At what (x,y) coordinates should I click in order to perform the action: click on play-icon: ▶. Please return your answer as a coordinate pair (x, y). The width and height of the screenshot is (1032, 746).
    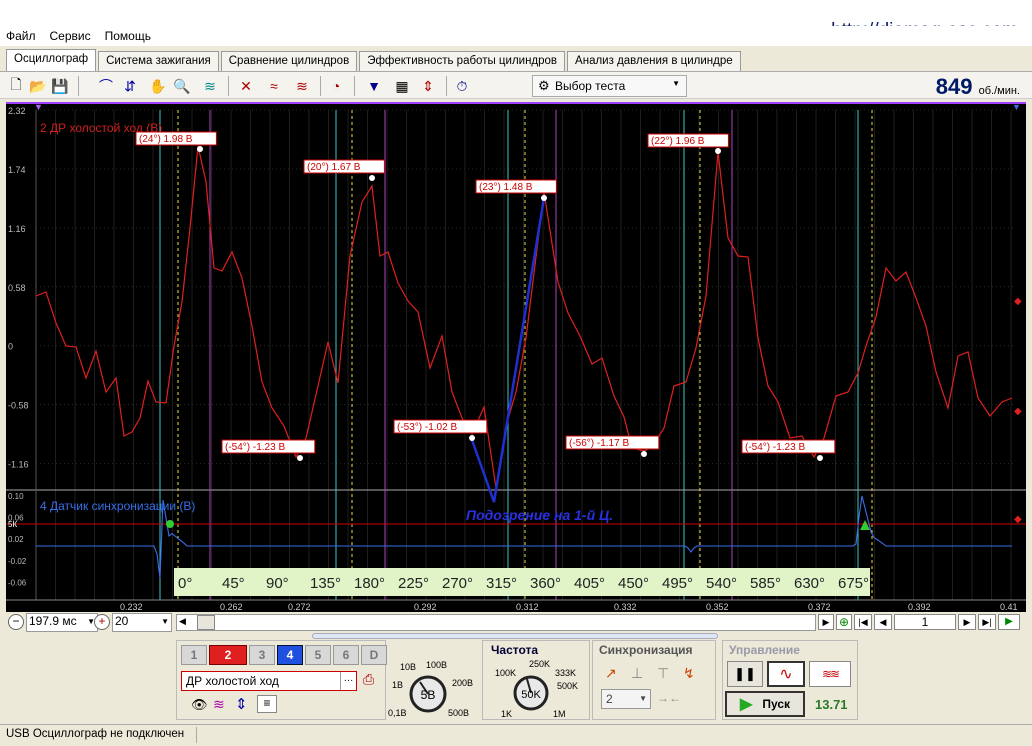
    Looking at the image, I should click on (1009, 622).